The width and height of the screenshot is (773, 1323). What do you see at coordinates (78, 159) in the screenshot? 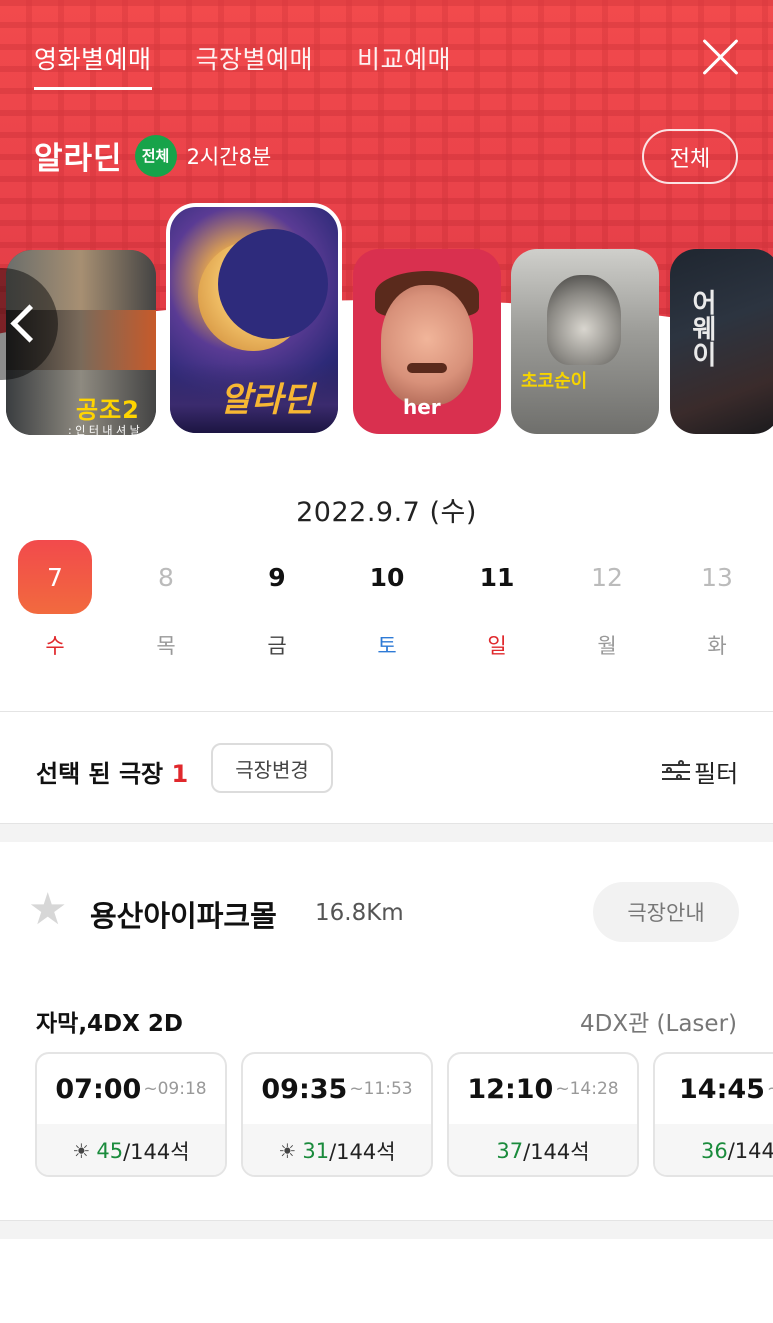
I see `movie-title: 알라딘` at bounding box center [78, 159].